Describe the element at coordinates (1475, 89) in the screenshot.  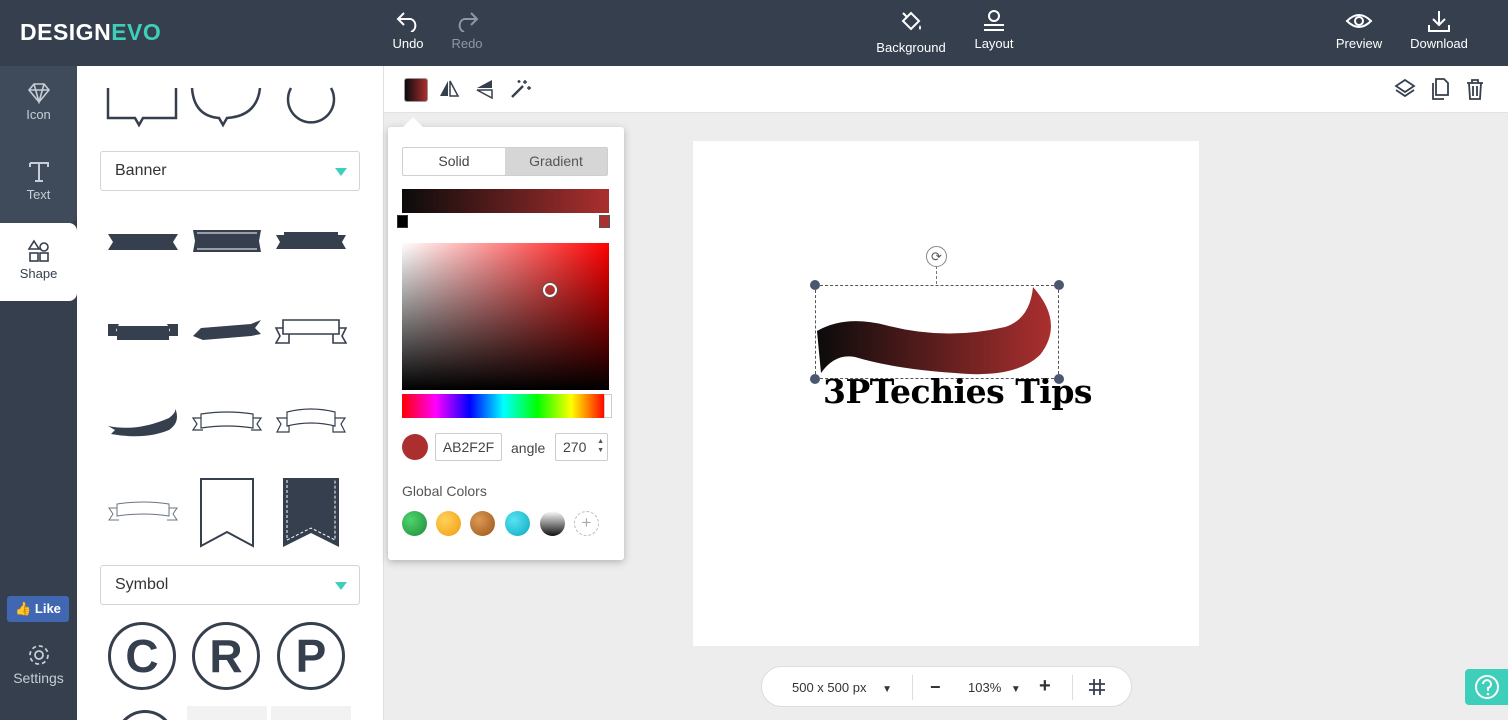
I see `trash-icon` at that location.